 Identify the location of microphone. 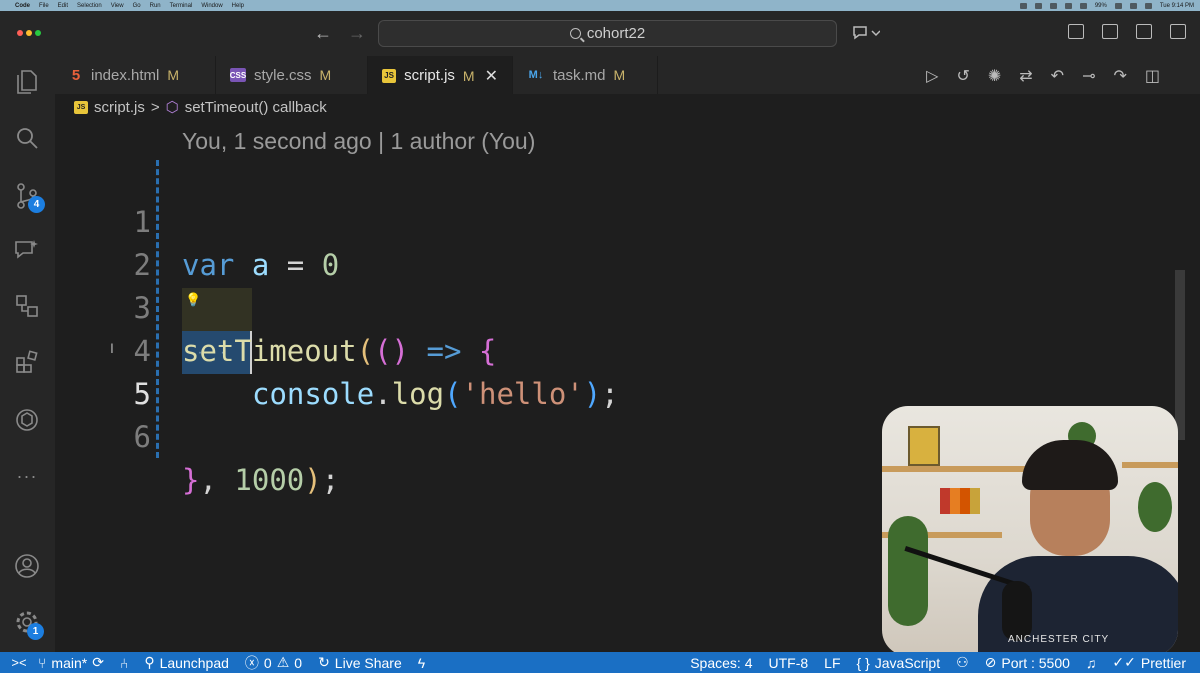
(1017, 611).